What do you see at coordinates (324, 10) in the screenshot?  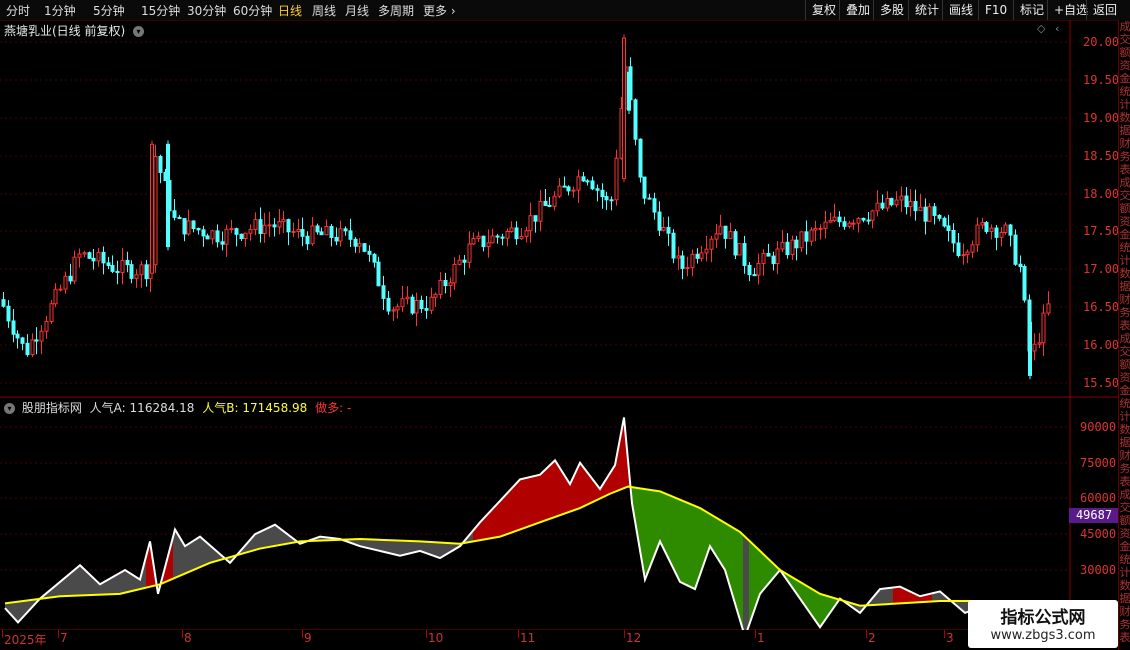 I see `period-tab-weekly: 周线` at bounding box center [324, 10].